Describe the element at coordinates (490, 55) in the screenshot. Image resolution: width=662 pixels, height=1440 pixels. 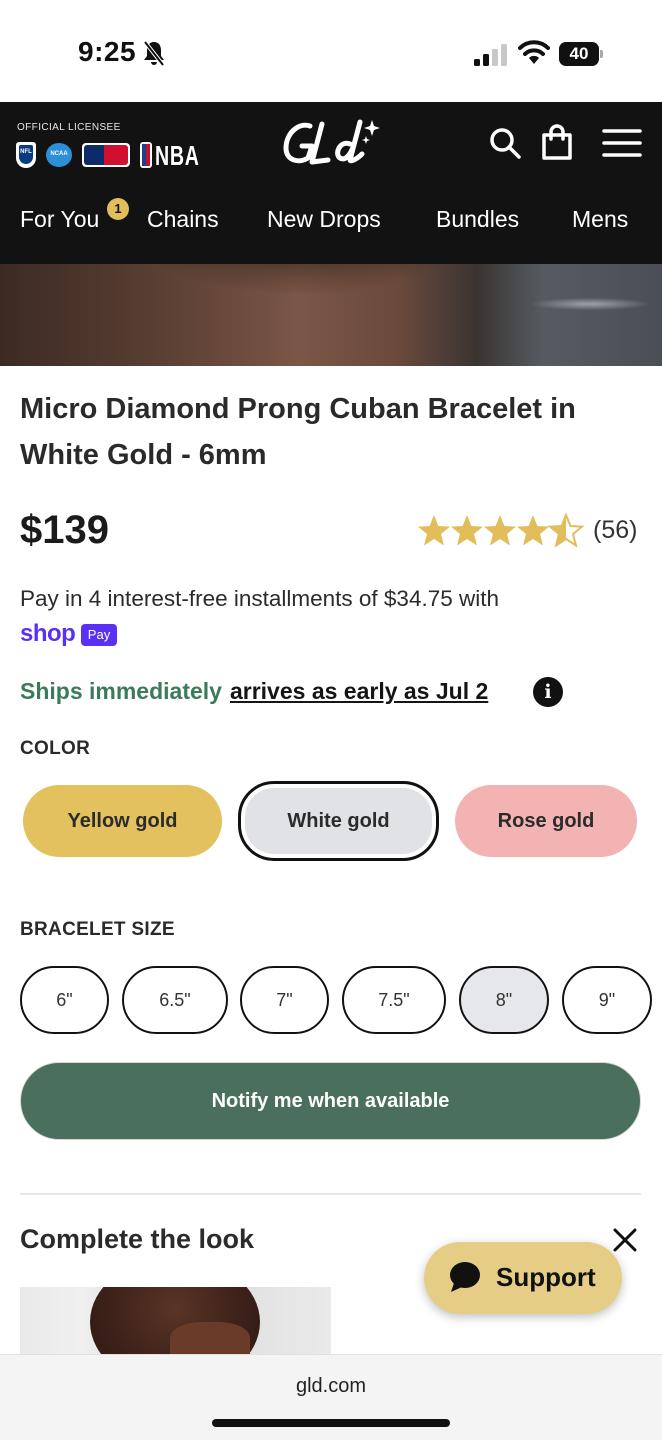
I see `signal-icon` at that location.